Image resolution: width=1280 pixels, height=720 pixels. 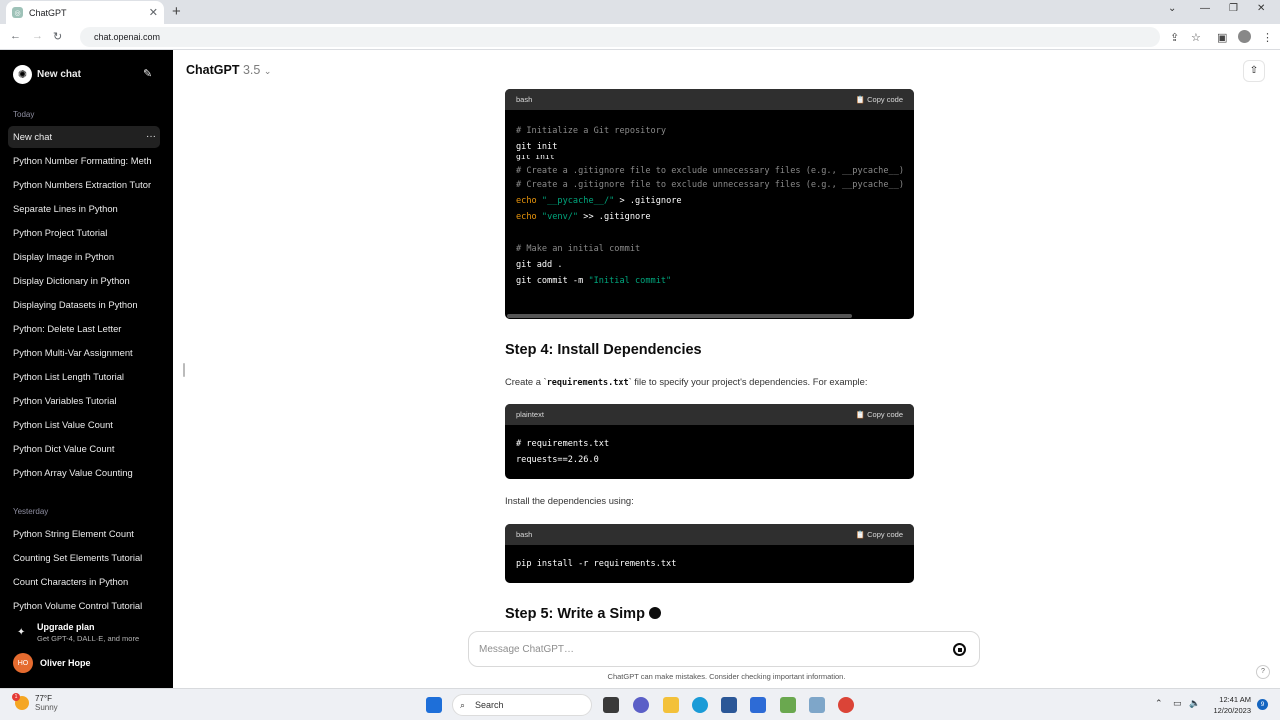 What do you see at coordinates (31, 511) in the screenshot?
I see `section-title-yesterday: Yesterday` at bounding box center [31, 511].